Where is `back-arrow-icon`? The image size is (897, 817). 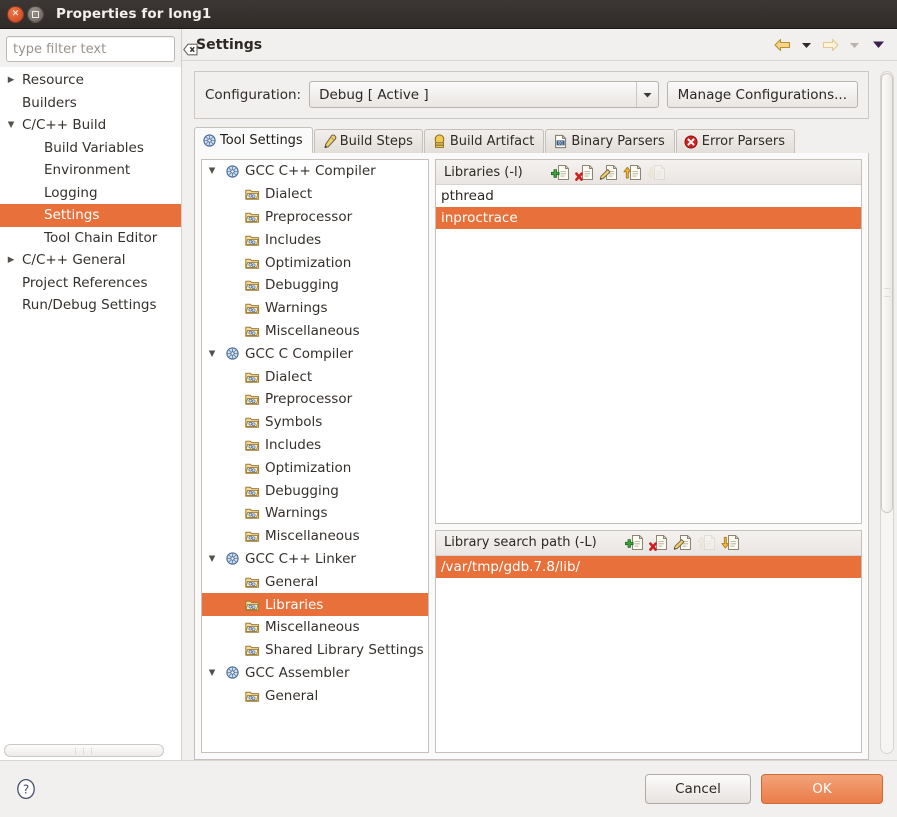 back-arrow-icon is located at coordinates (782, 45).